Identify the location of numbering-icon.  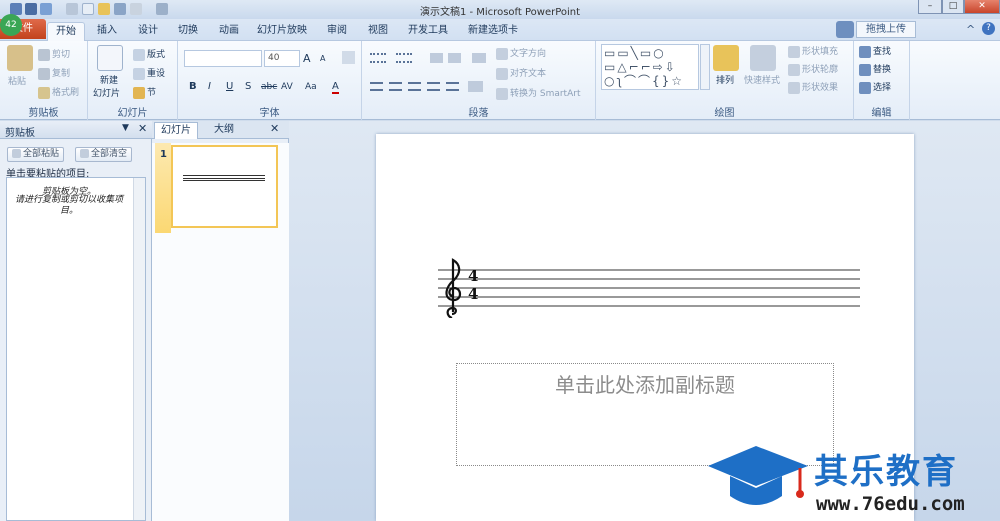
(404, 58).